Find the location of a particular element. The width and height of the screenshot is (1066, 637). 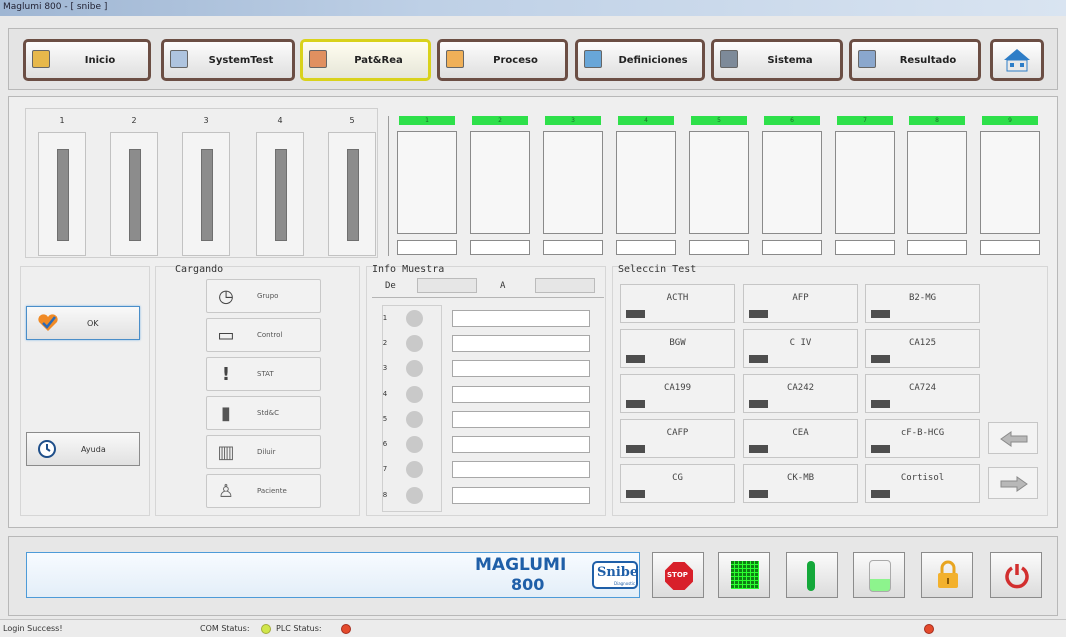

substrate-button is located at coordinates (879, 575).